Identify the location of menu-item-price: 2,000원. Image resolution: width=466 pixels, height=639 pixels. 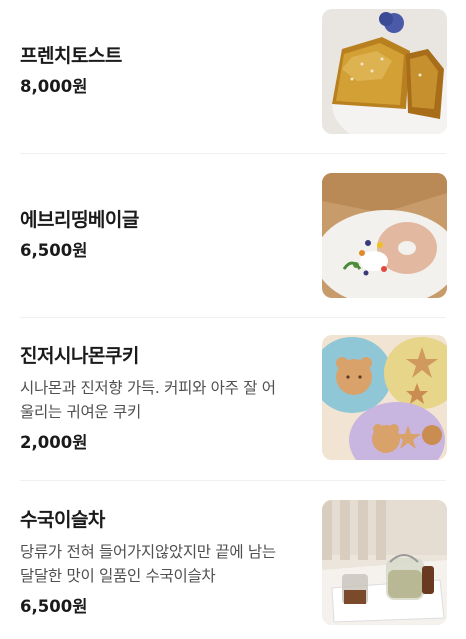
(54, 442).